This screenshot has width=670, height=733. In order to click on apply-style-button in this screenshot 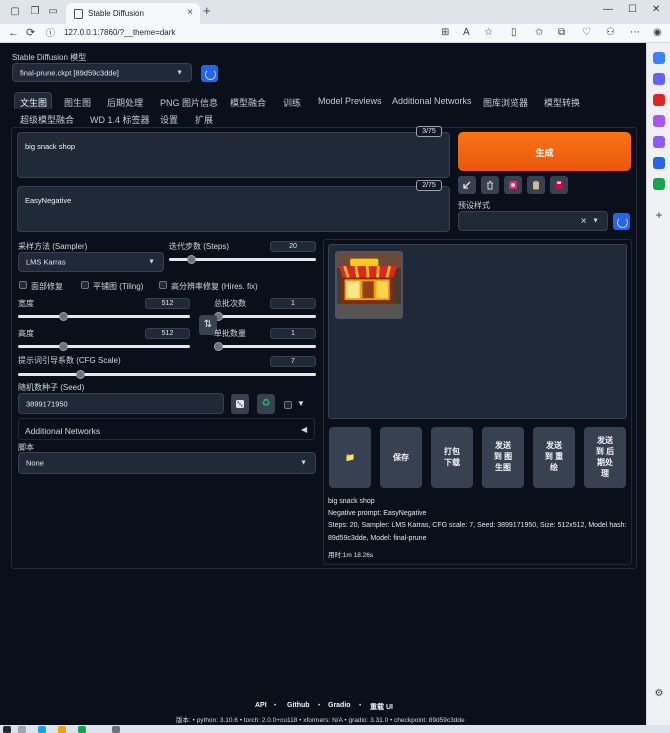, I will do `click(536, 185)`.